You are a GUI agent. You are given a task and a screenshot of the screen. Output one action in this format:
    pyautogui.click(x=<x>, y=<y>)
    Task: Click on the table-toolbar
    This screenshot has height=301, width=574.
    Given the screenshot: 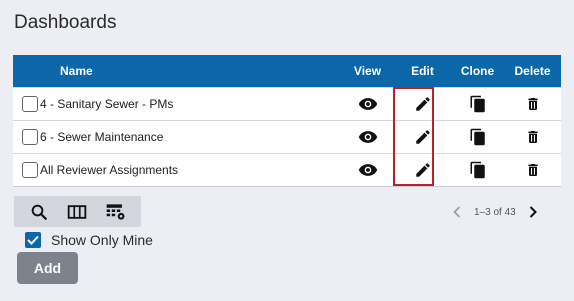 What is the action you would take?
    pyautogui.click(x=77, y=211)
    